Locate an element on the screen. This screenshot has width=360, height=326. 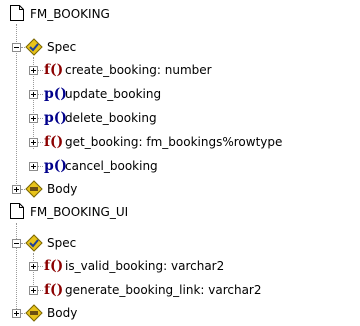
item-label: get_booking: fm_bookings%rowtype is located at coordinates (174, 142).